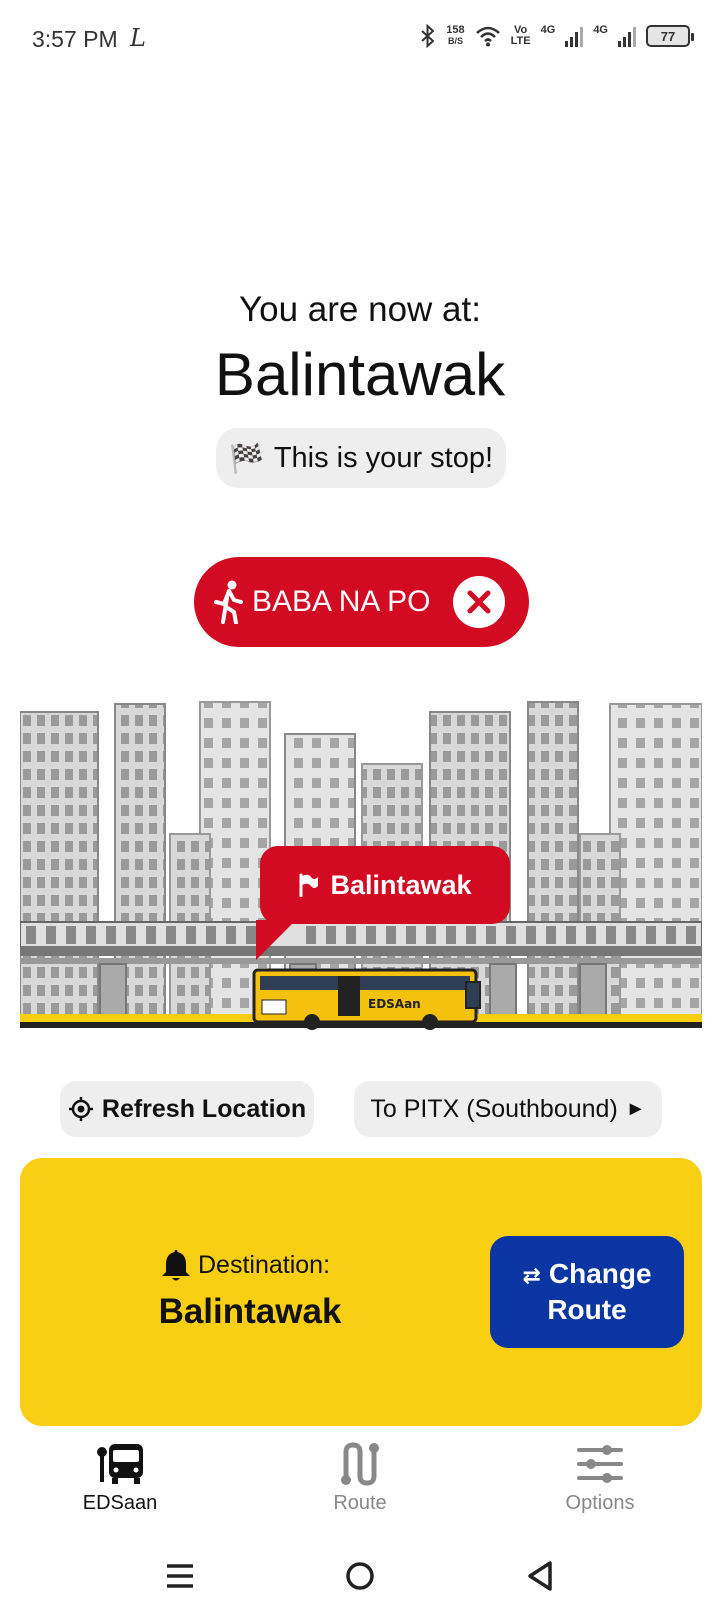  I want to click on bell-icon, so click(176, 1265).